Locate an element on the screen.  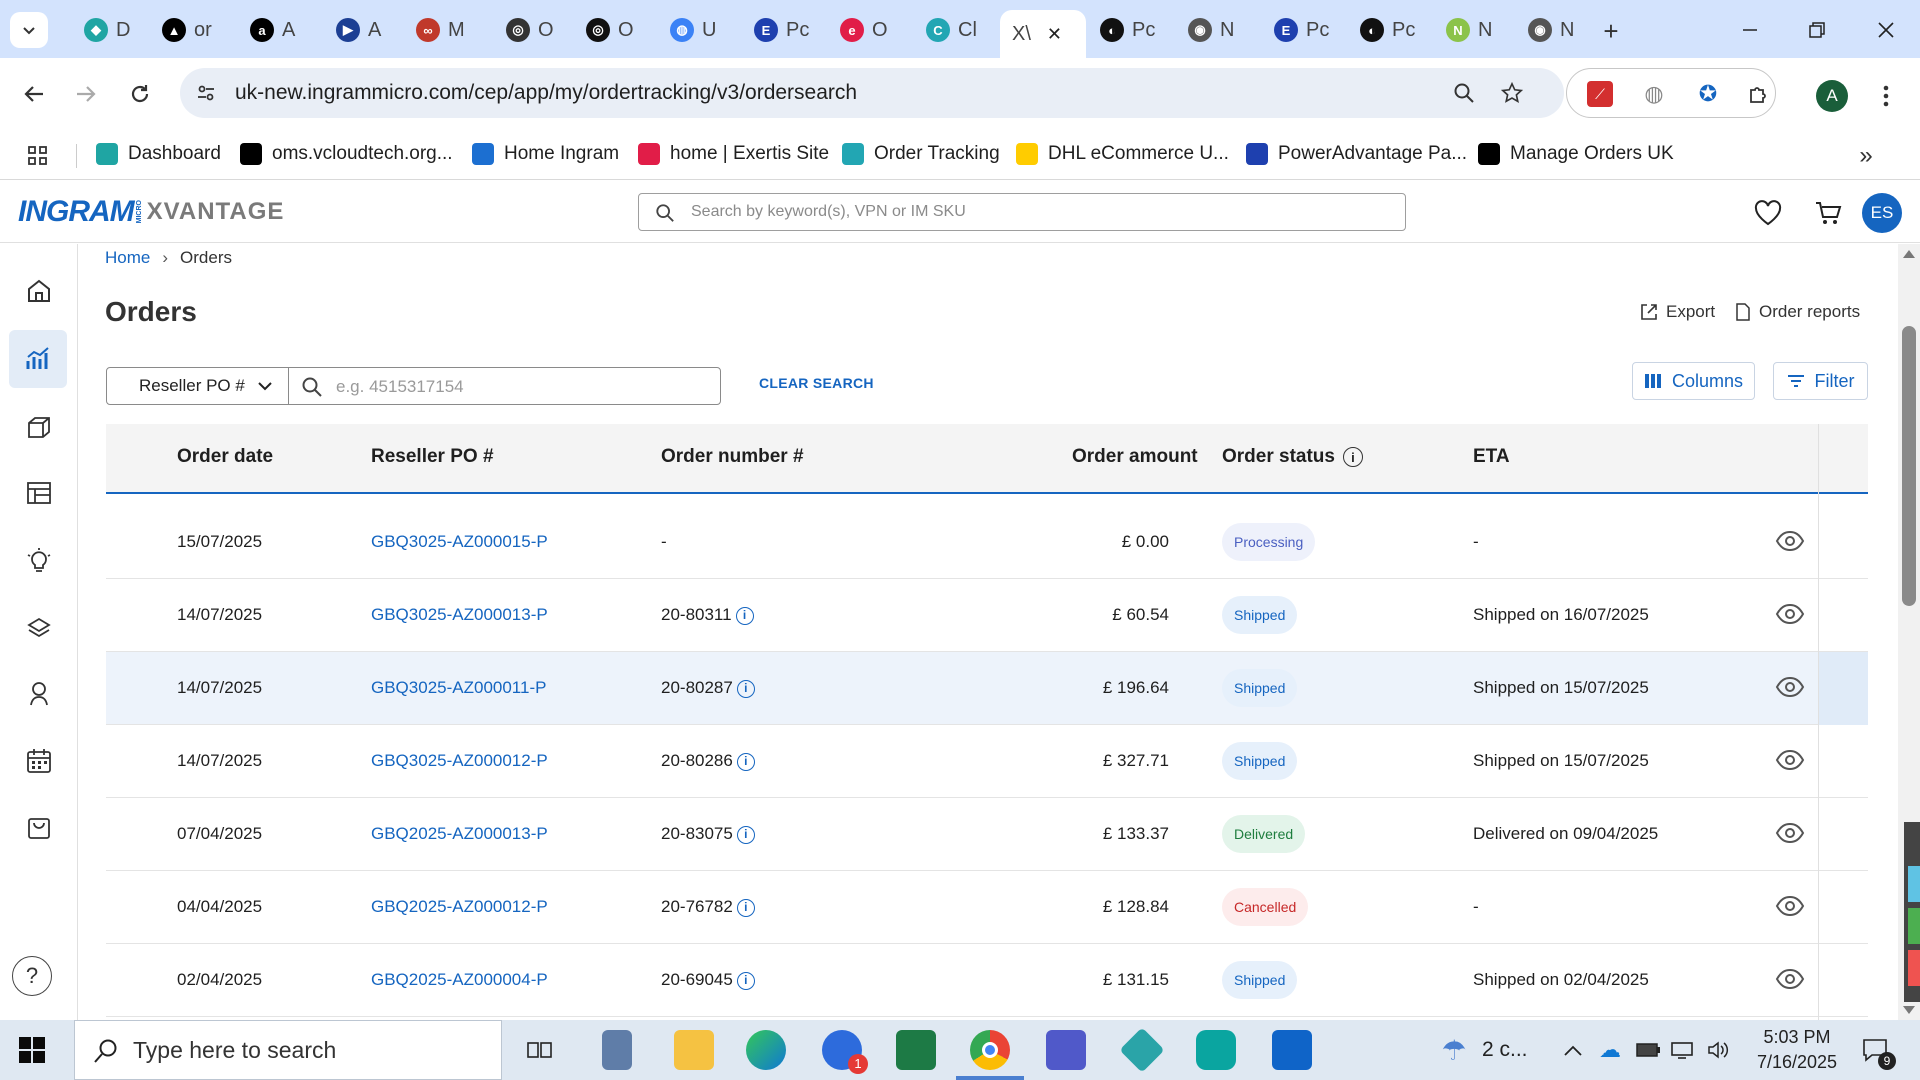
minimize-icon is located at coordinates (1750, 30).